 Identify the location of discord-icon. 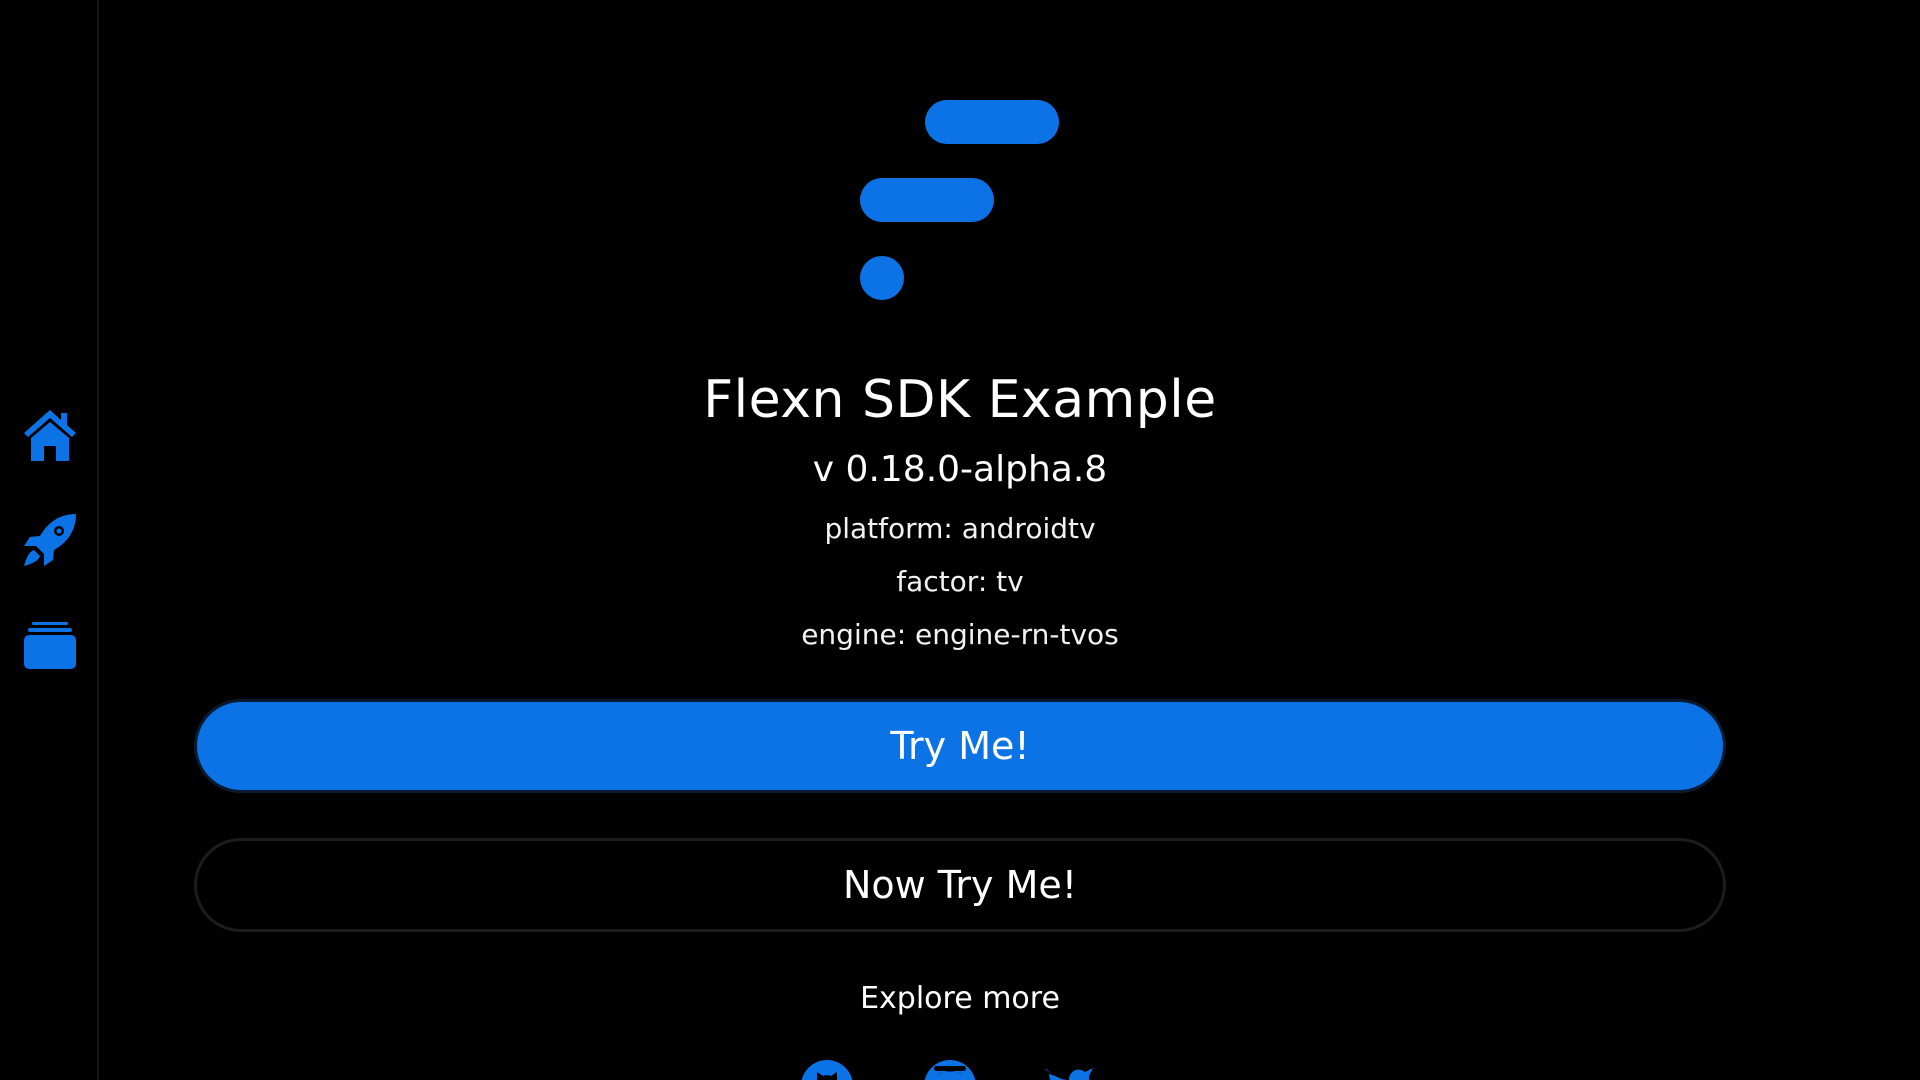
(950, 1069).